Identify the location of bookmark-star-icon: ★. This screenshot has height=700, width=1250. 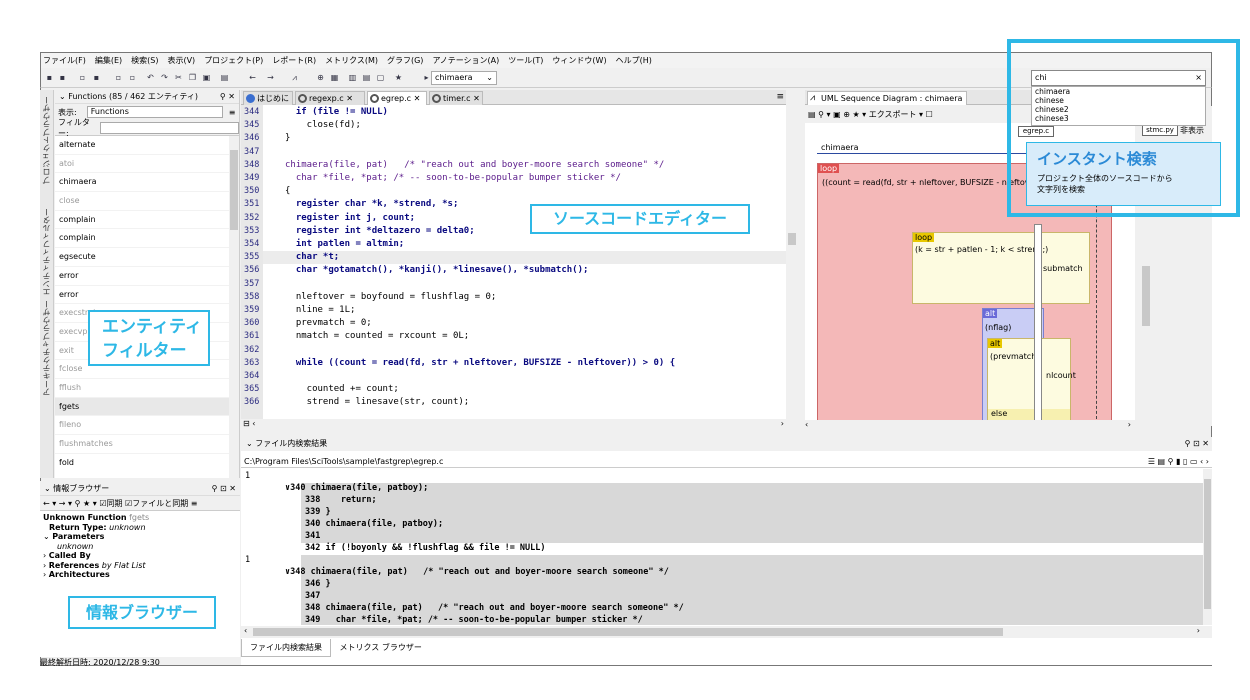
(398, 77).